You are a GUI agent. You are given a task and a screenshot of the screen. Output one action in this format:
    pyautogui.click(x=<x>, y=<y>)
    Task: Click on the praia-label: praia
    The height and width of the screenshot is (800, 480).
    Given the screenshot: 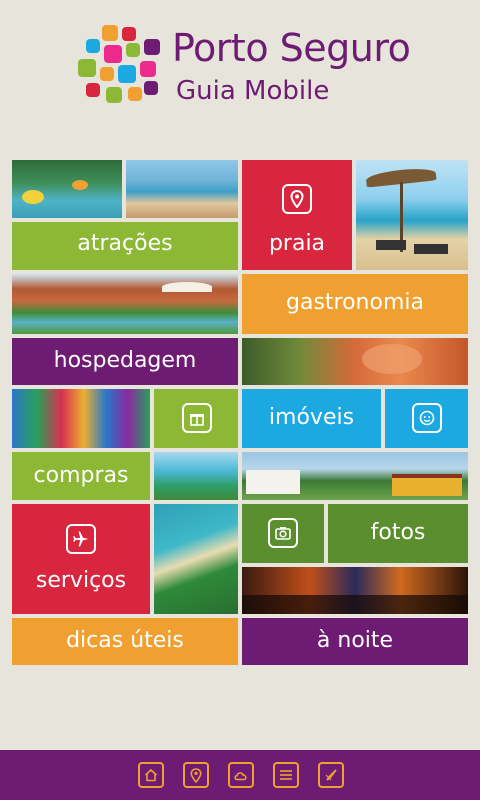 What is the action you would take?
    pyautogui.click(x=297, y=243)
    